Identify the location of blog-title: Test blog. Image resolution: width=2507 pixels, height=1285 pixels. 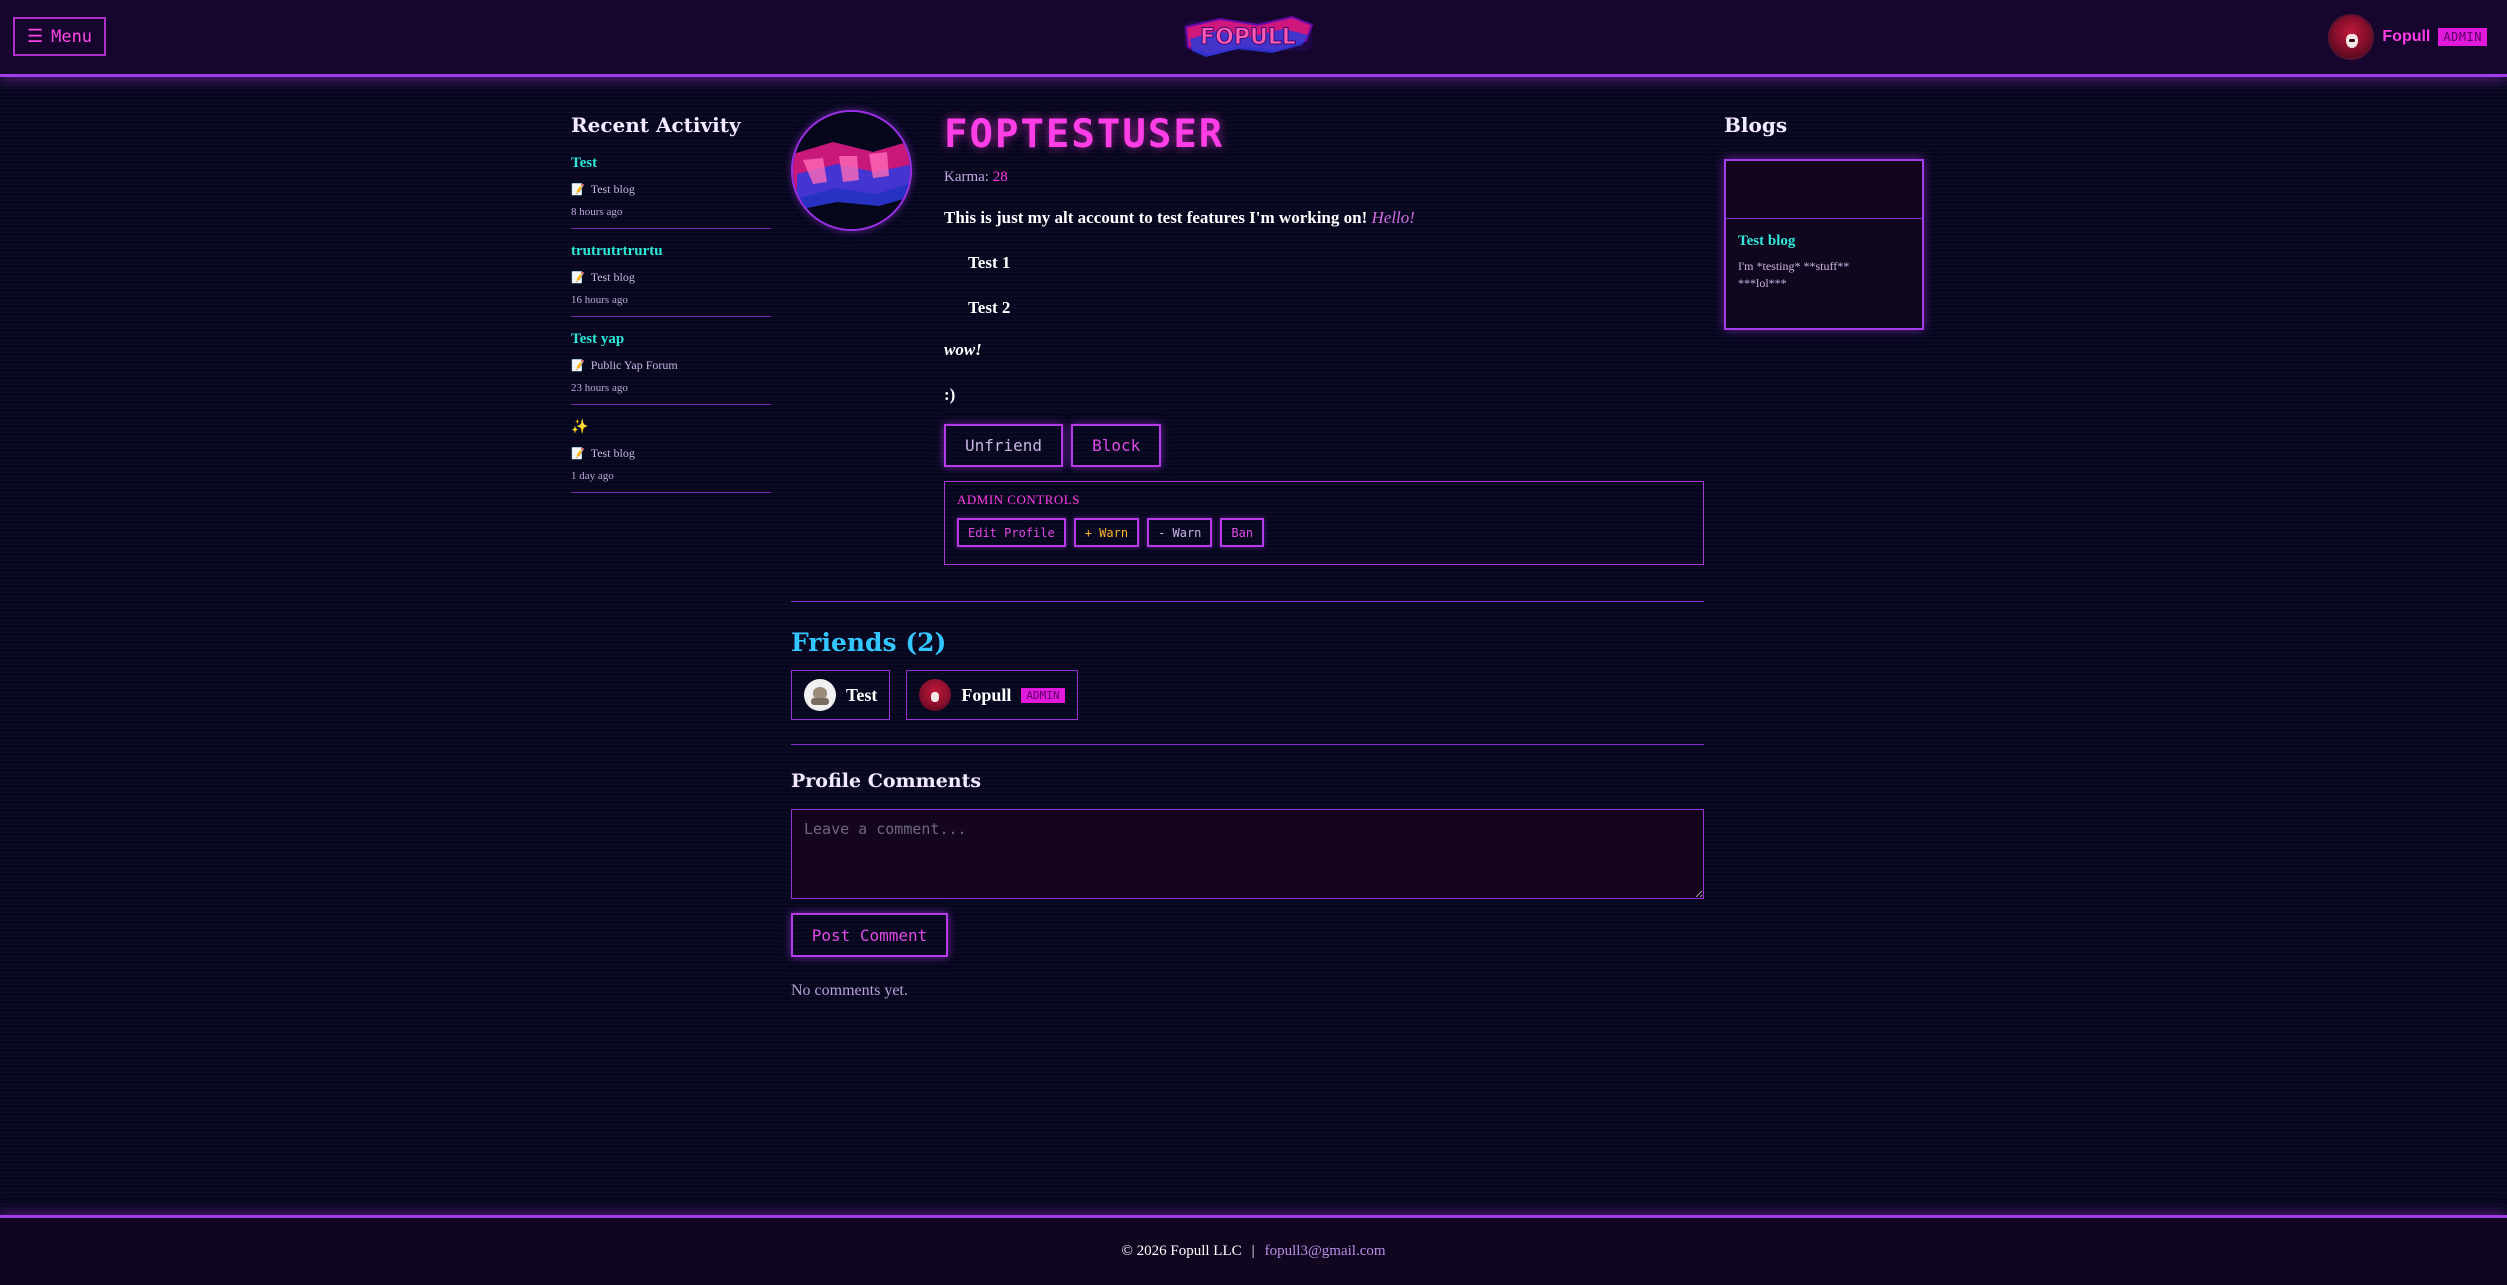
(1824, 241).